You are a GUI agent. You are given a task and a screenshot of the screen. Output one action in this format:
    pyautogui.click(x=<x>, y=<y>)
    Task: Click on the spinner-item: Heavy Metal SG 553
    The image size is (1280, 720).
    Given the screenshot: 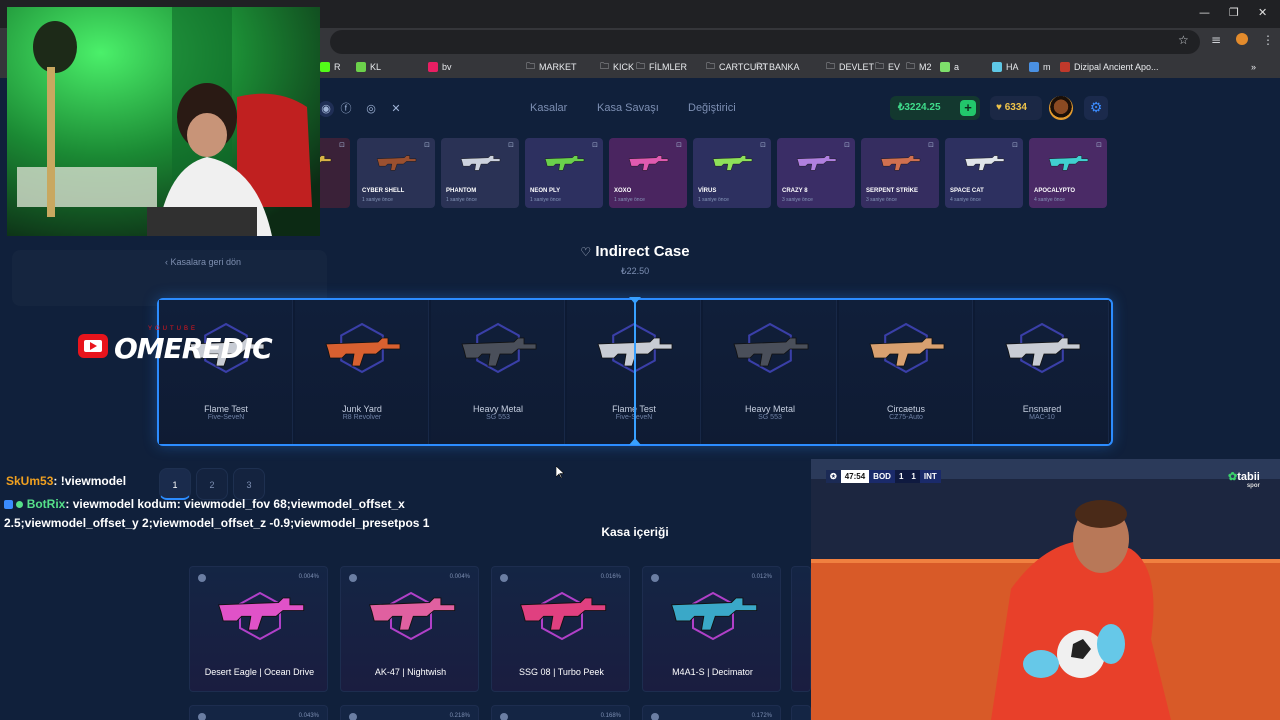 What is the action you would take?
    pyautogui.click(x=498, y=372)
    